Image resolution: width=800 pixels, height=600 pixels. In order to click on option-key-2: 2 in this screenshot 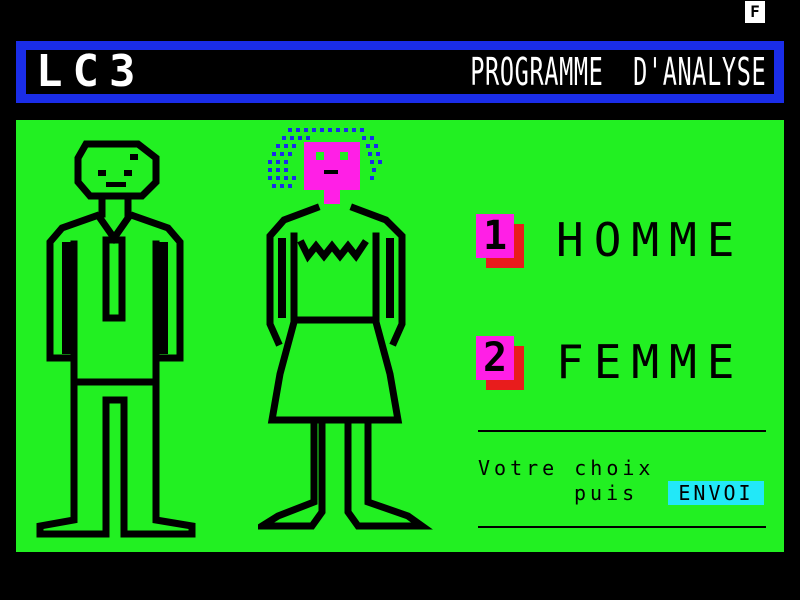, I will do `click(495, 358)`.